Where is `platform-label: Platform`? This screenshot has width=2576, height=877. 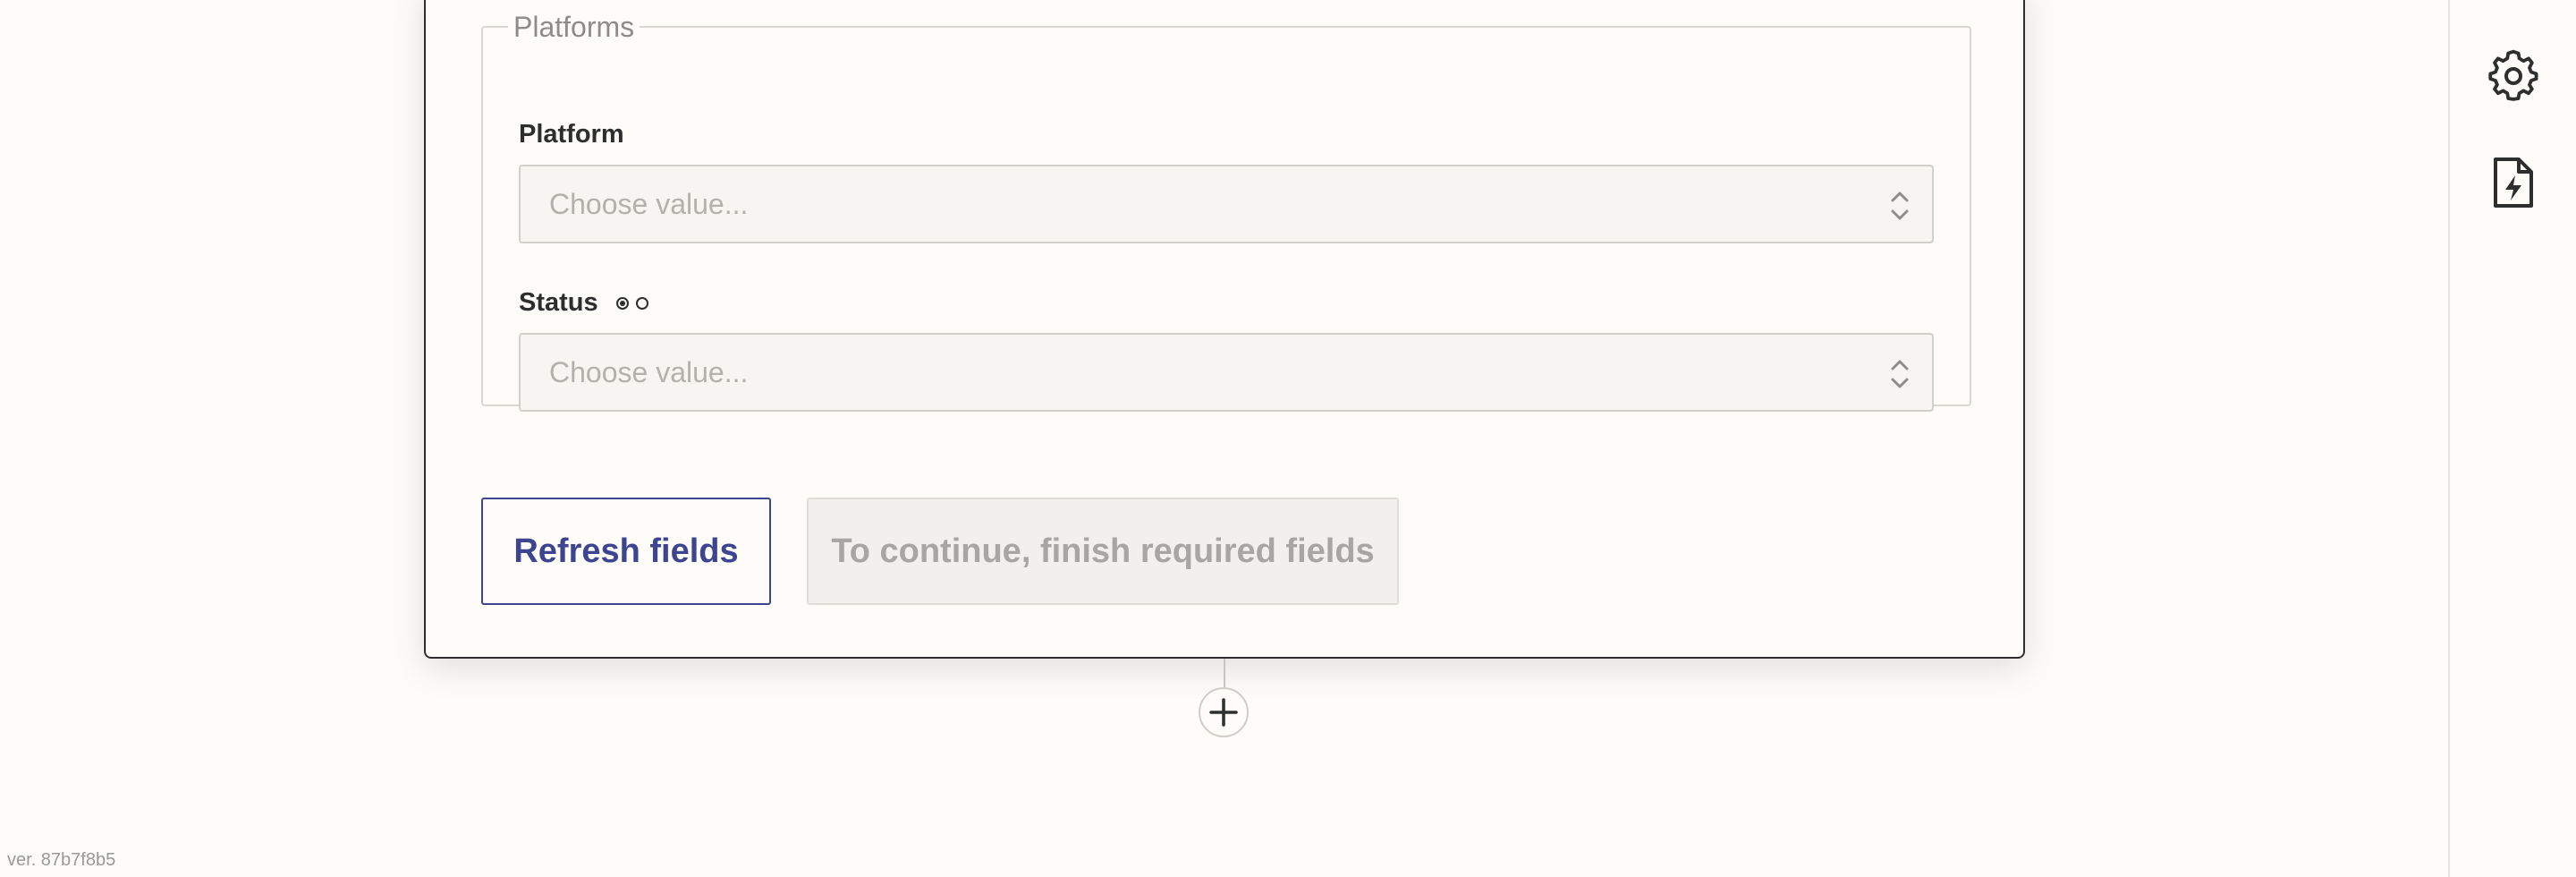 platform-label: Platform is located at coordinates (571, 134).